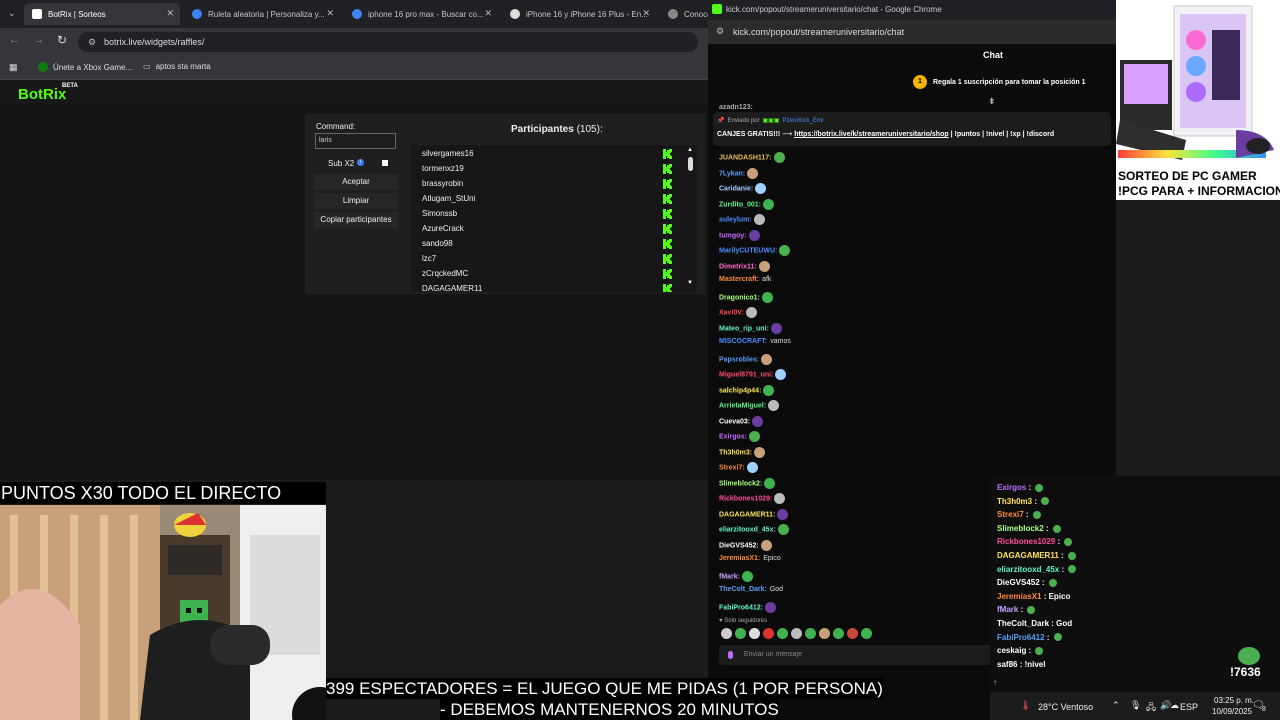  I want to click on mic-icon, so click(730, 655).